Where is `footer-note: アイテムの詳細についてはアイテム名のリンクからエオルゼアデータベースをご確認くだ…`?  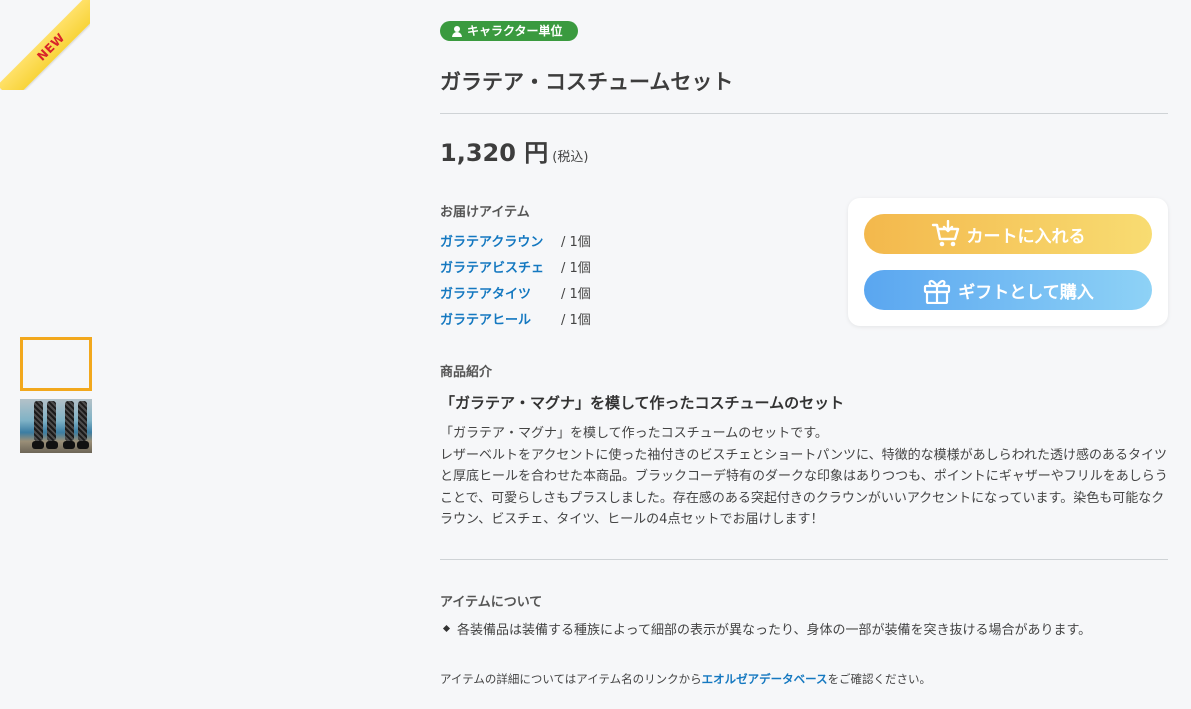 footer-note: アイテムの詳細についてはアイテム名のリンクからエオルゼアデータベースをご確認くだ… is located at coordinates (685, 679).